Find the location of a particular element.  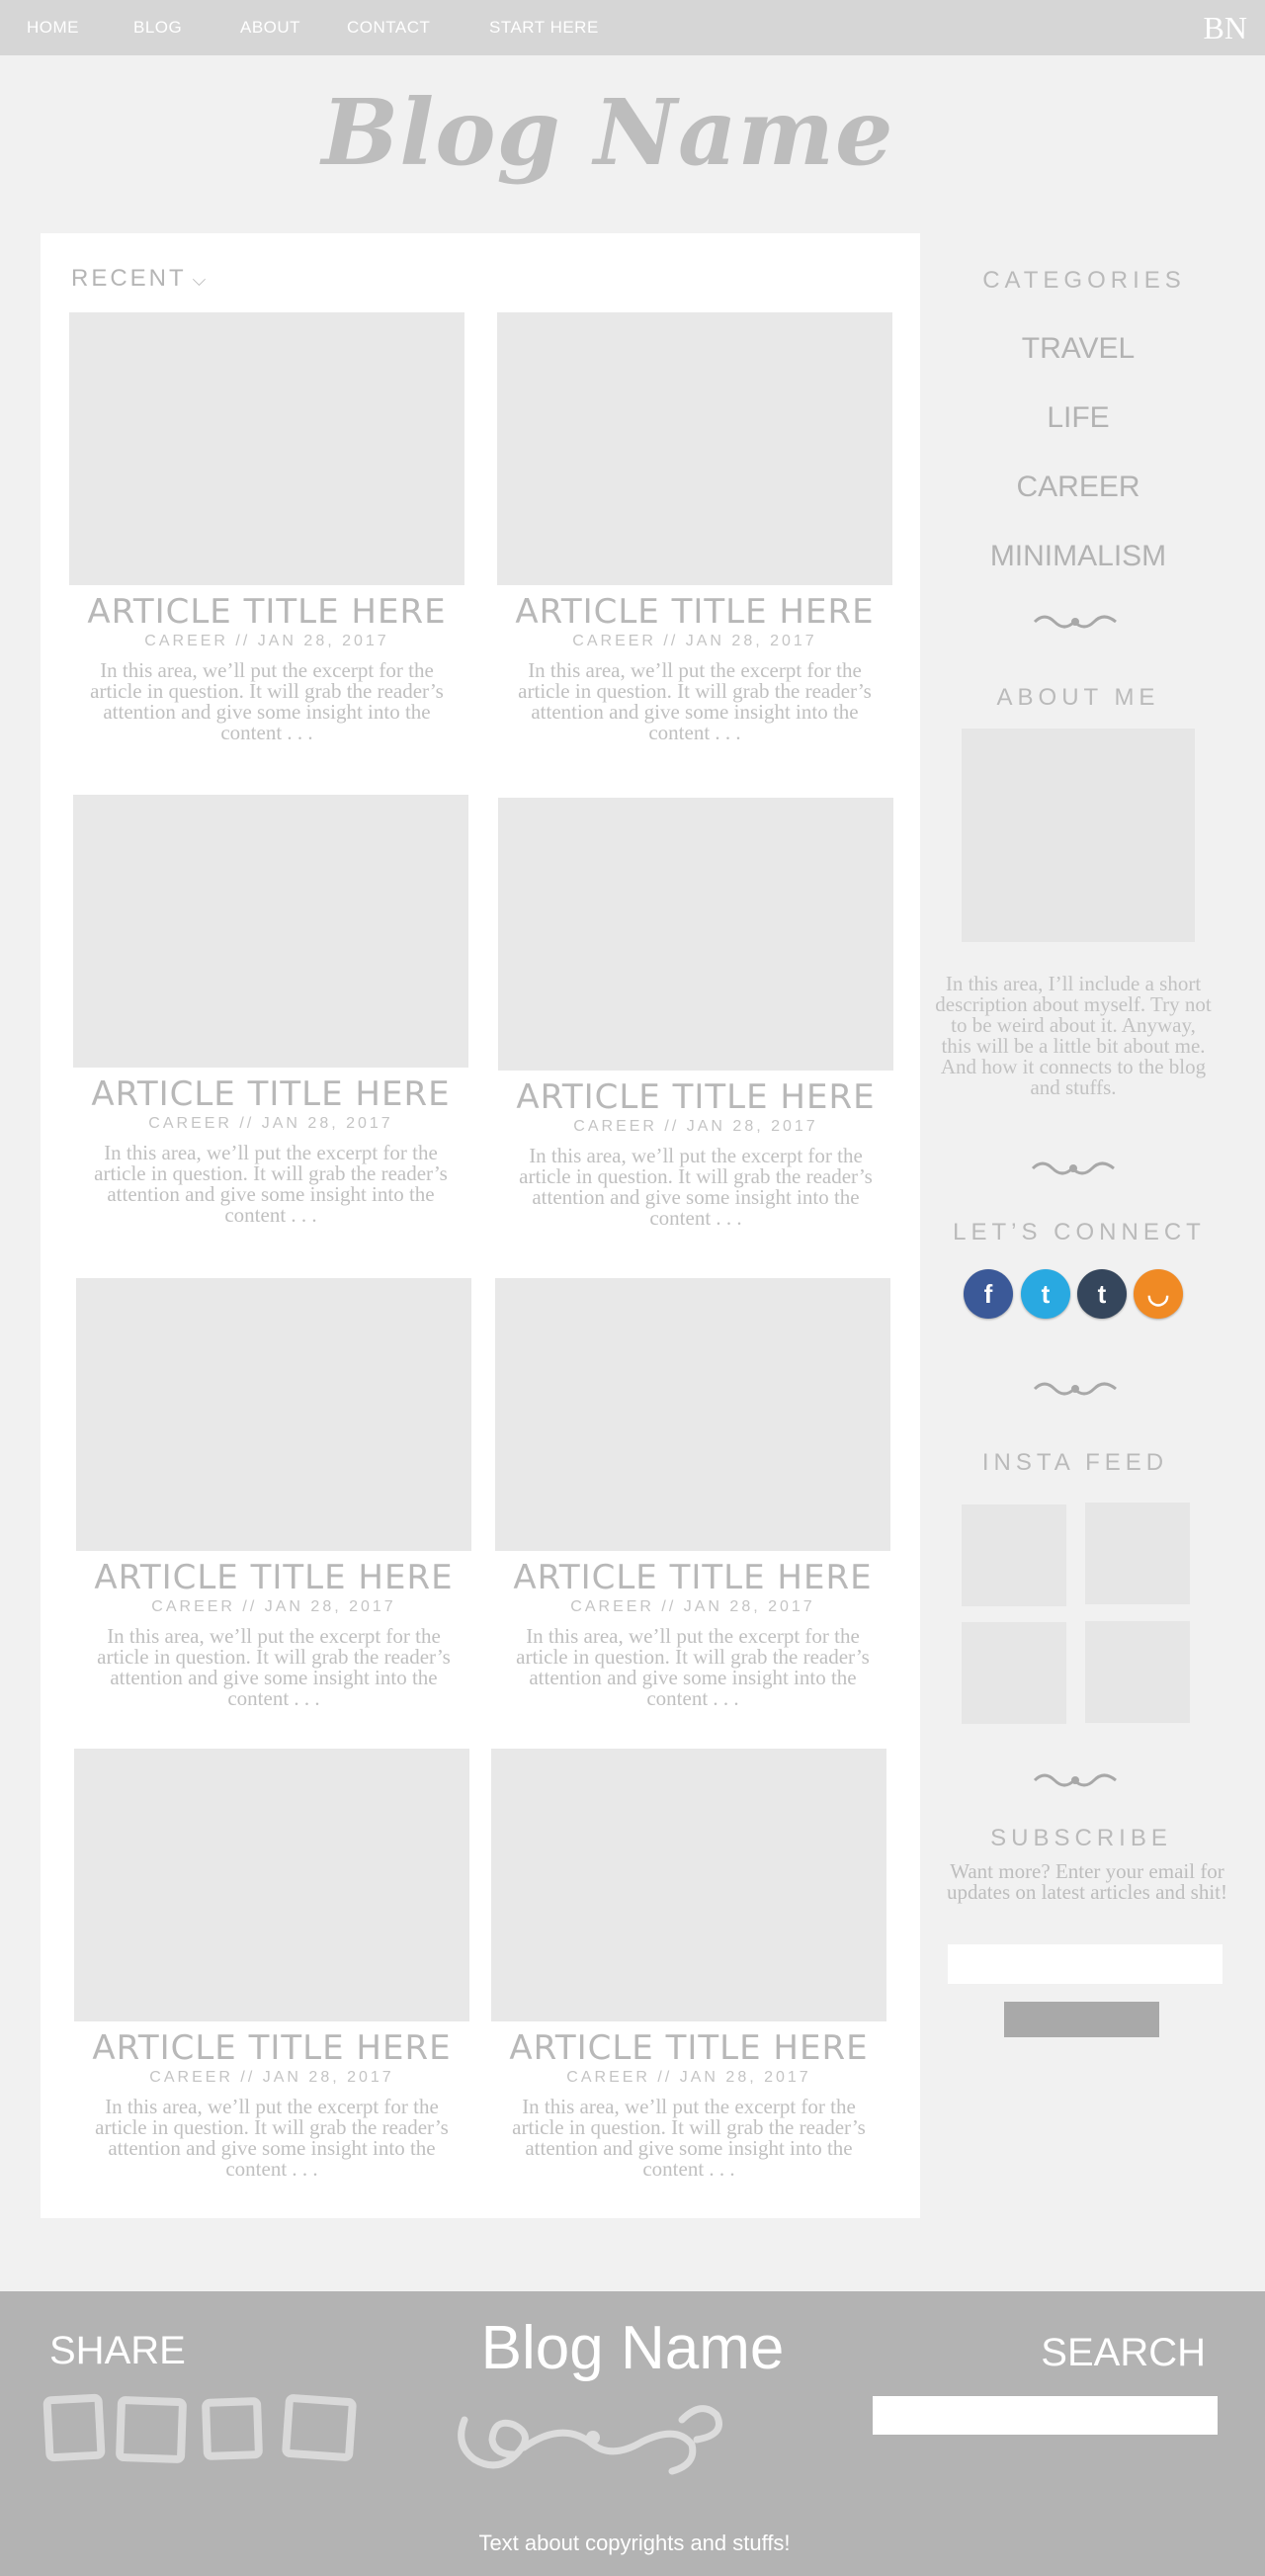

nav-contact: CONTACT is located at coordinates (388, 28).